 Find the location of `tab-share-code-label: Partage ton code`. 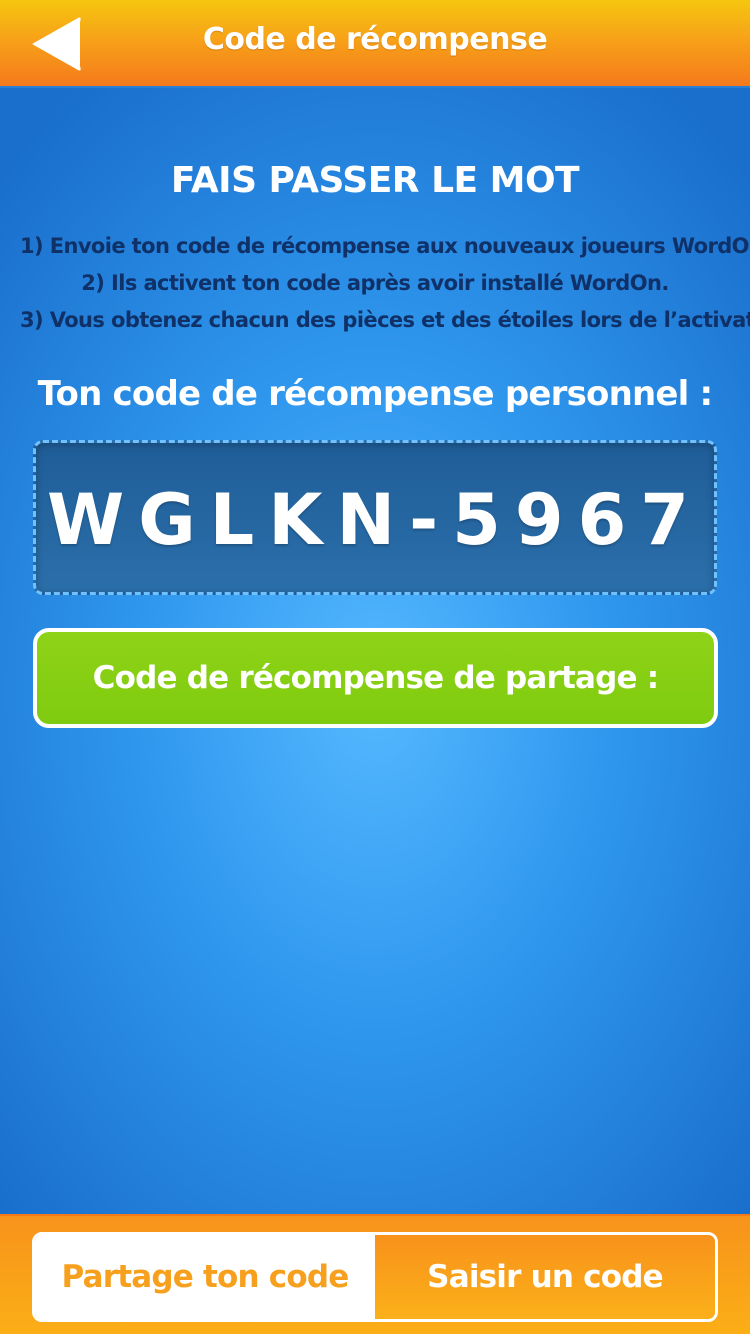

tab-share-code-label: Partage ton code is located at coordinates (205, 1277).